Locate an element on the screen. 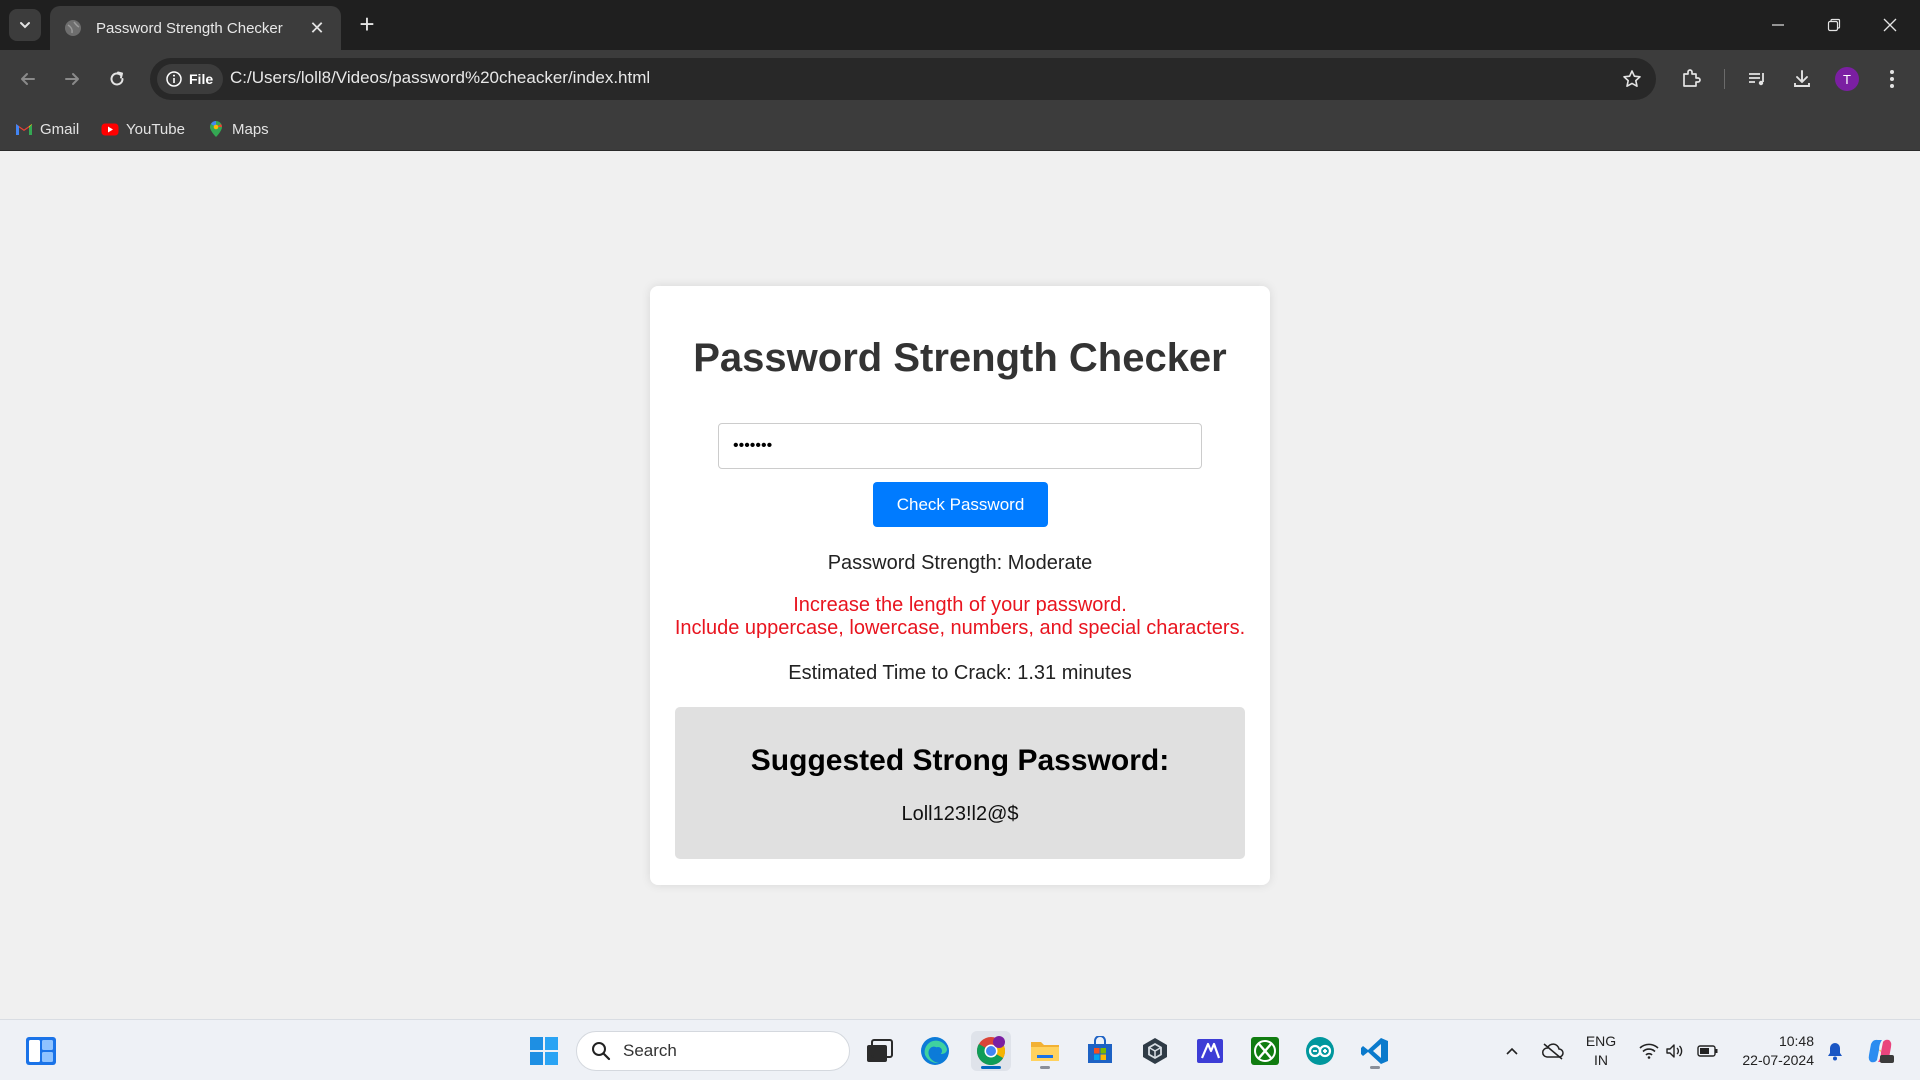  widgets-button is located at coordinates (41, 1051).